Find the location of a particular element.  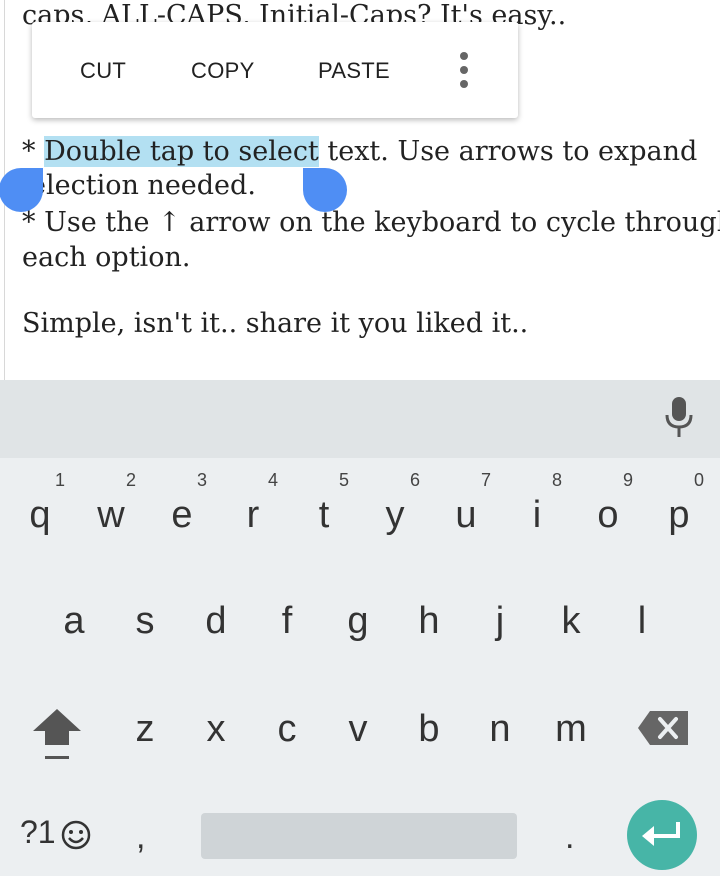

selected-text: Double tap to select is located at coordinates (181, 151).